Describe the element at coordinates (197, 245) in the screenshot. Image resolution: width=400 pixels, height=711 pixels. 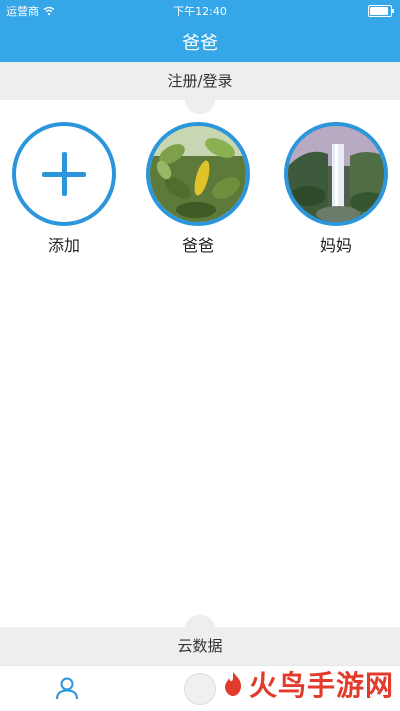
I see `profile-label: 爸爸` at that location.